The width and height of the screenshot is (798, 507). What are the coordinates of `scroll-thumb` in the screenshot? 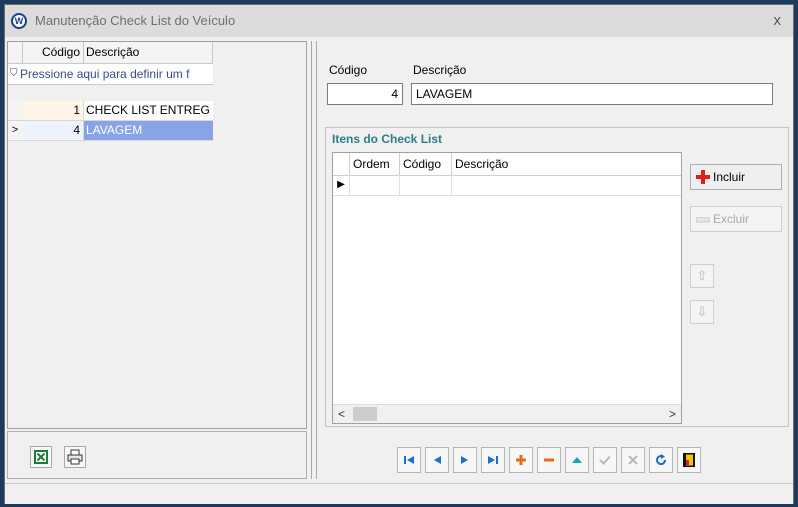 It's located at (365, 414).